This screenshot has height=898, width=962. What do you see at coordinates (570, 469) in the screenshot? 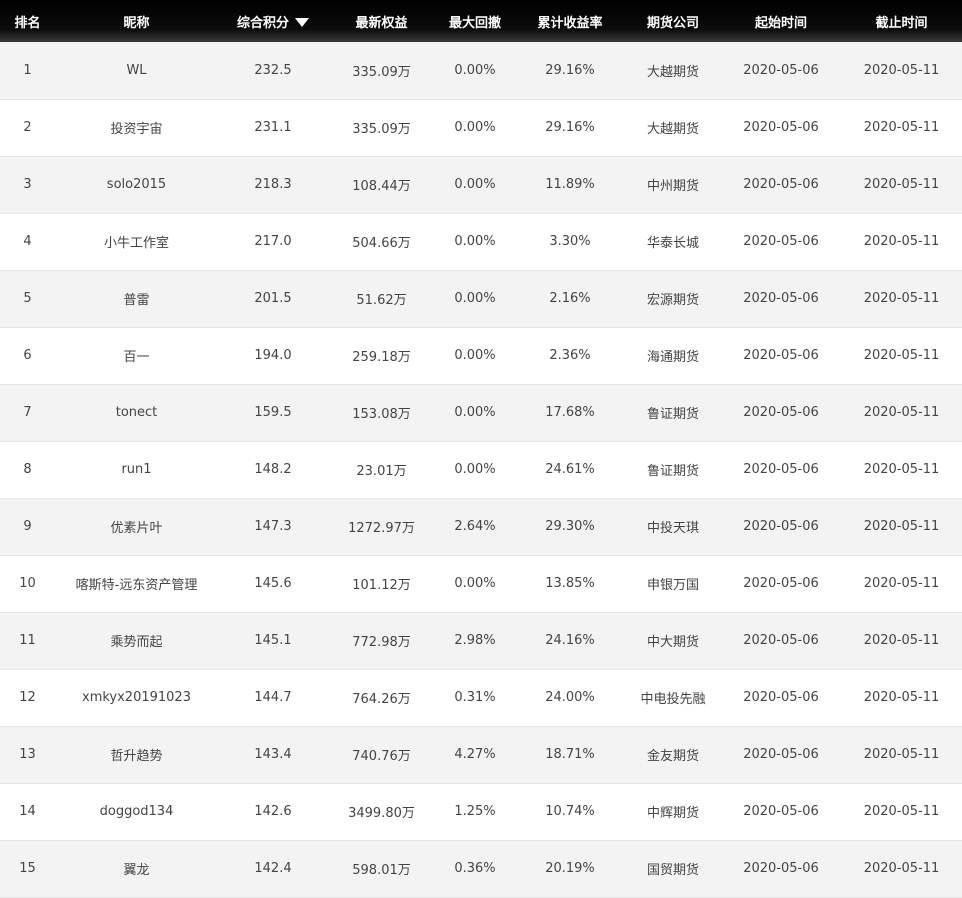
I see `return-cell: 24.61%` at bounding box center [570, 469].